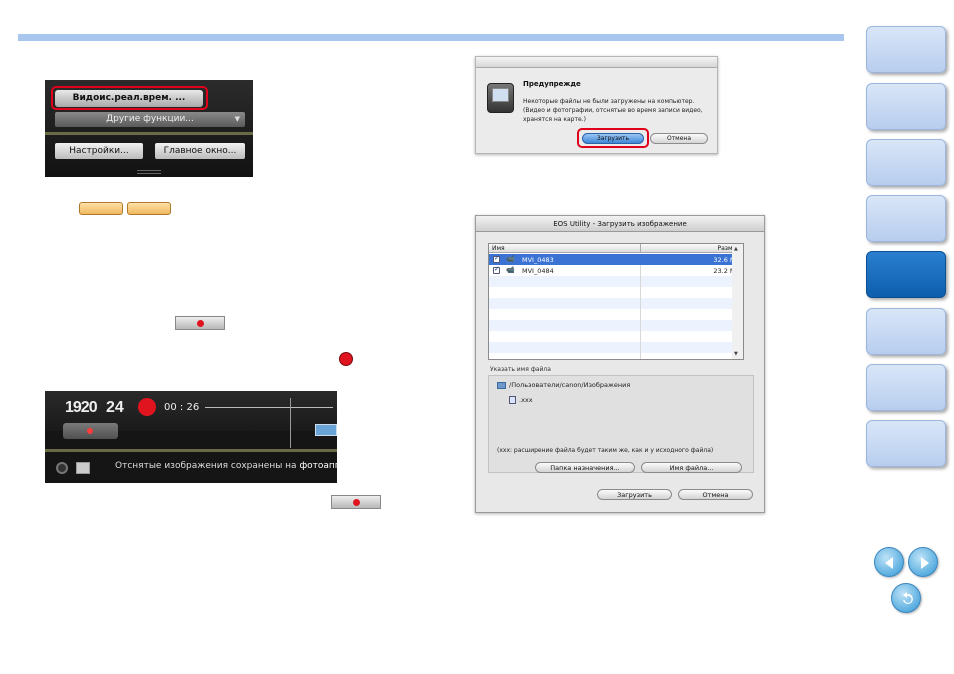 This screenshot has height=674, width=954. Describe the element at coordinates (237, 119) in the screenshot. I see `chevron-down-icon: ▼` at that location.